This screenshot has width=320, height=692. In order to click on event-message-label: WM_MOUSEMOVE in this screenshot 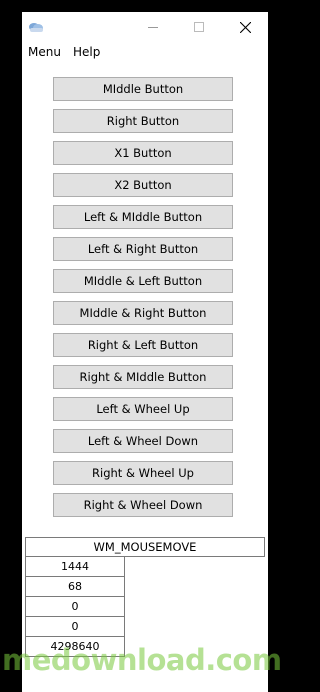, I will do `click(145, 547)`.